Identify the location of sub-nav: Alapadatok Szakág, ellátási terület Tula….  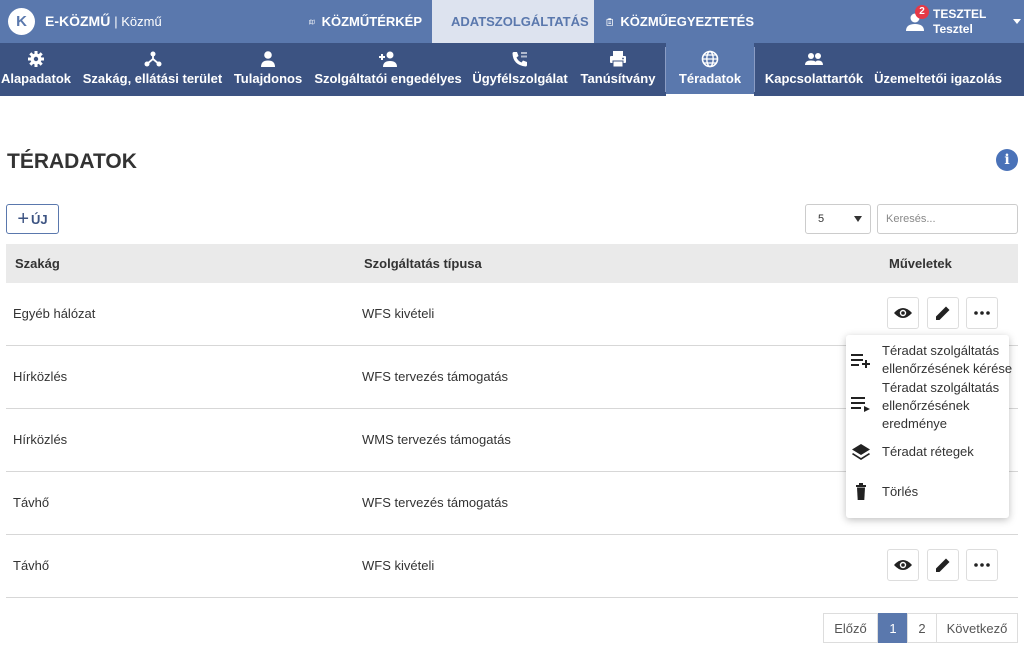
(512, 69).